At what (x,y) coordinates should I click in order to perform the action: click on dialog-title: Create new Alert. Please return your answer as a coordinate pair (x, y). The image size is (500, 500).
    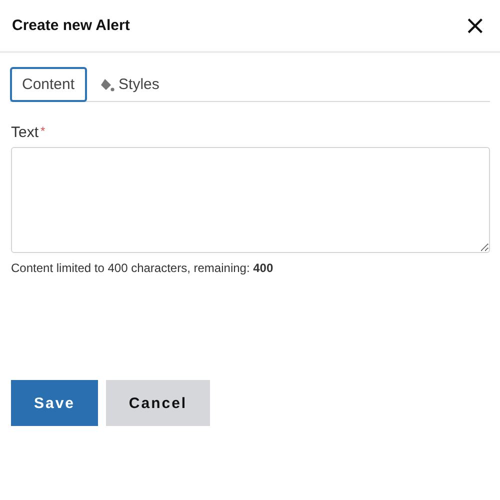
    Looking at the image, I should click on (71, 25).